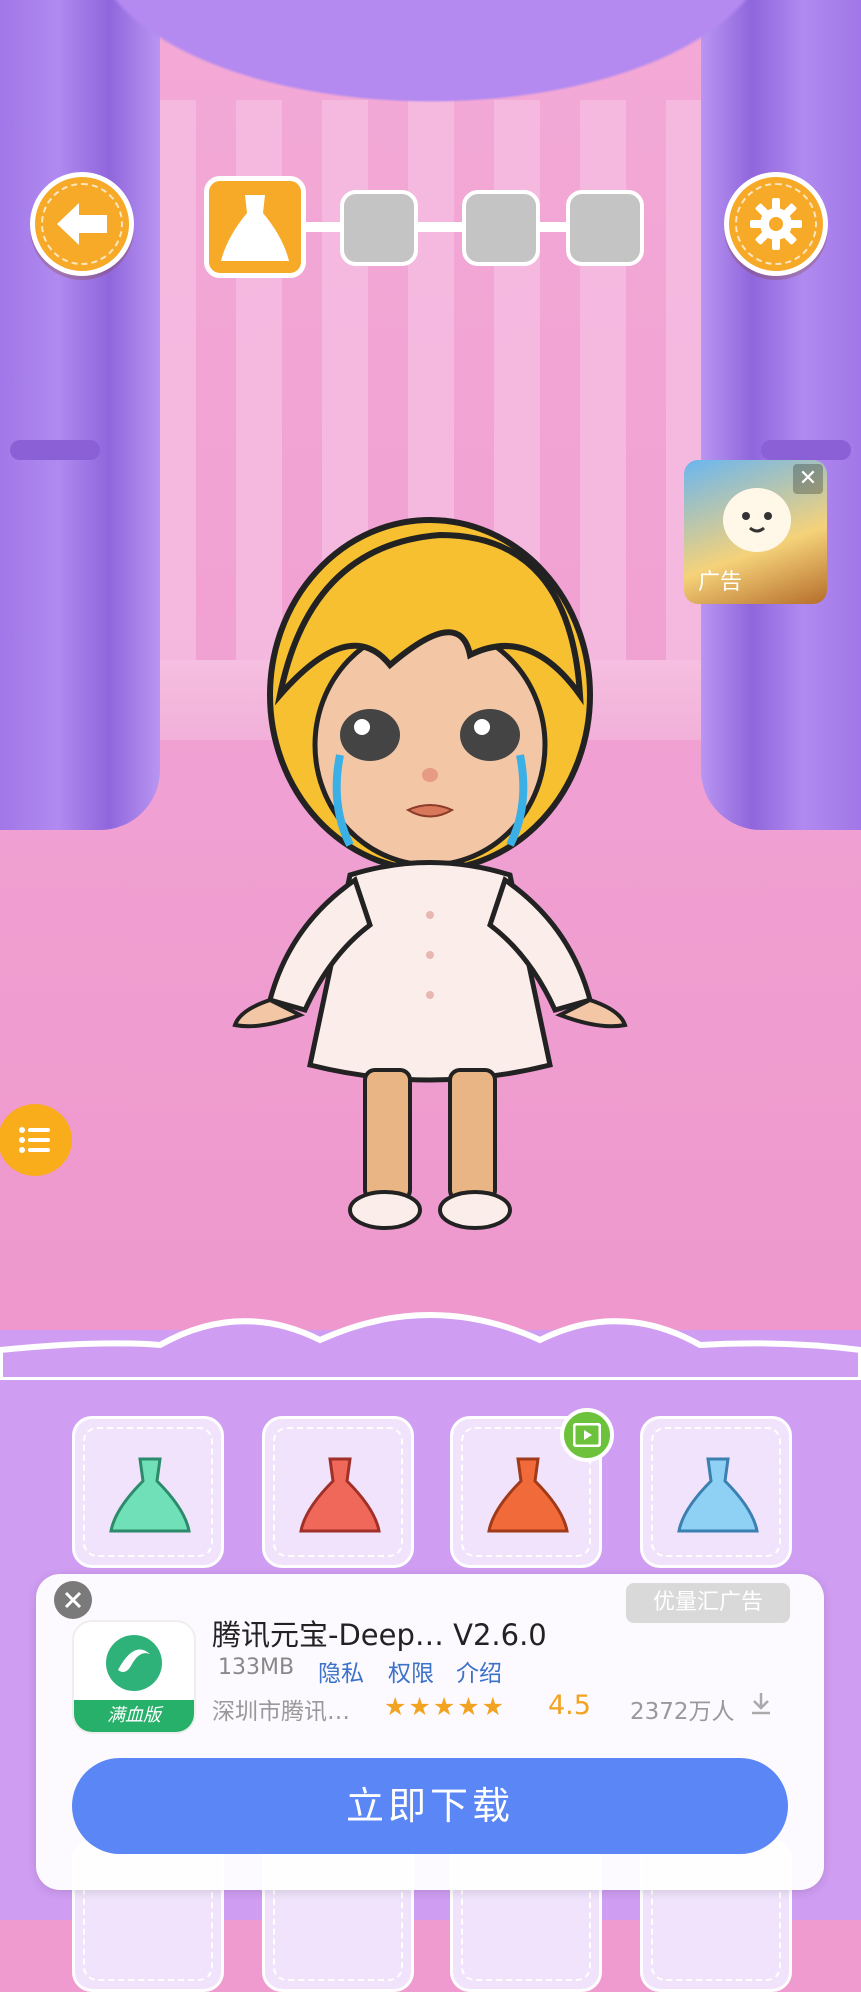 Image resolution: width=861 pixels, height=1992 pixels. I want to click on wardrobe-item-ice-blue-gown, so click(716, 1492).